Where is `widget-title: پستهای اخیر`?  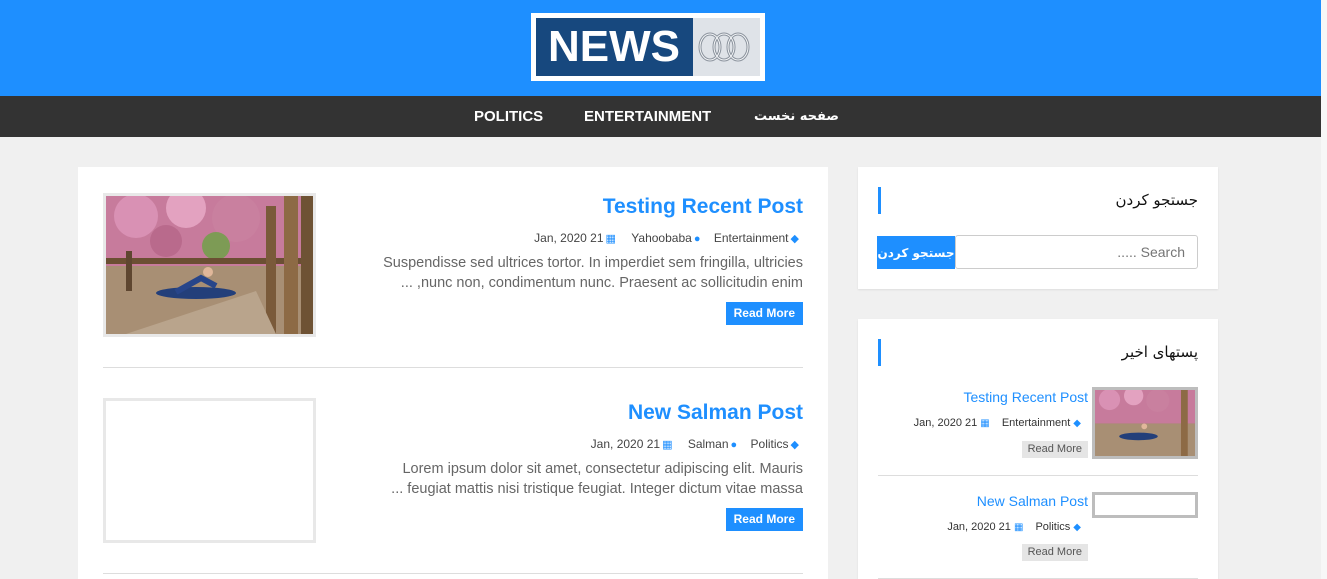 widget-title: پستهای اخیر is located at coordinates (1159, 352).